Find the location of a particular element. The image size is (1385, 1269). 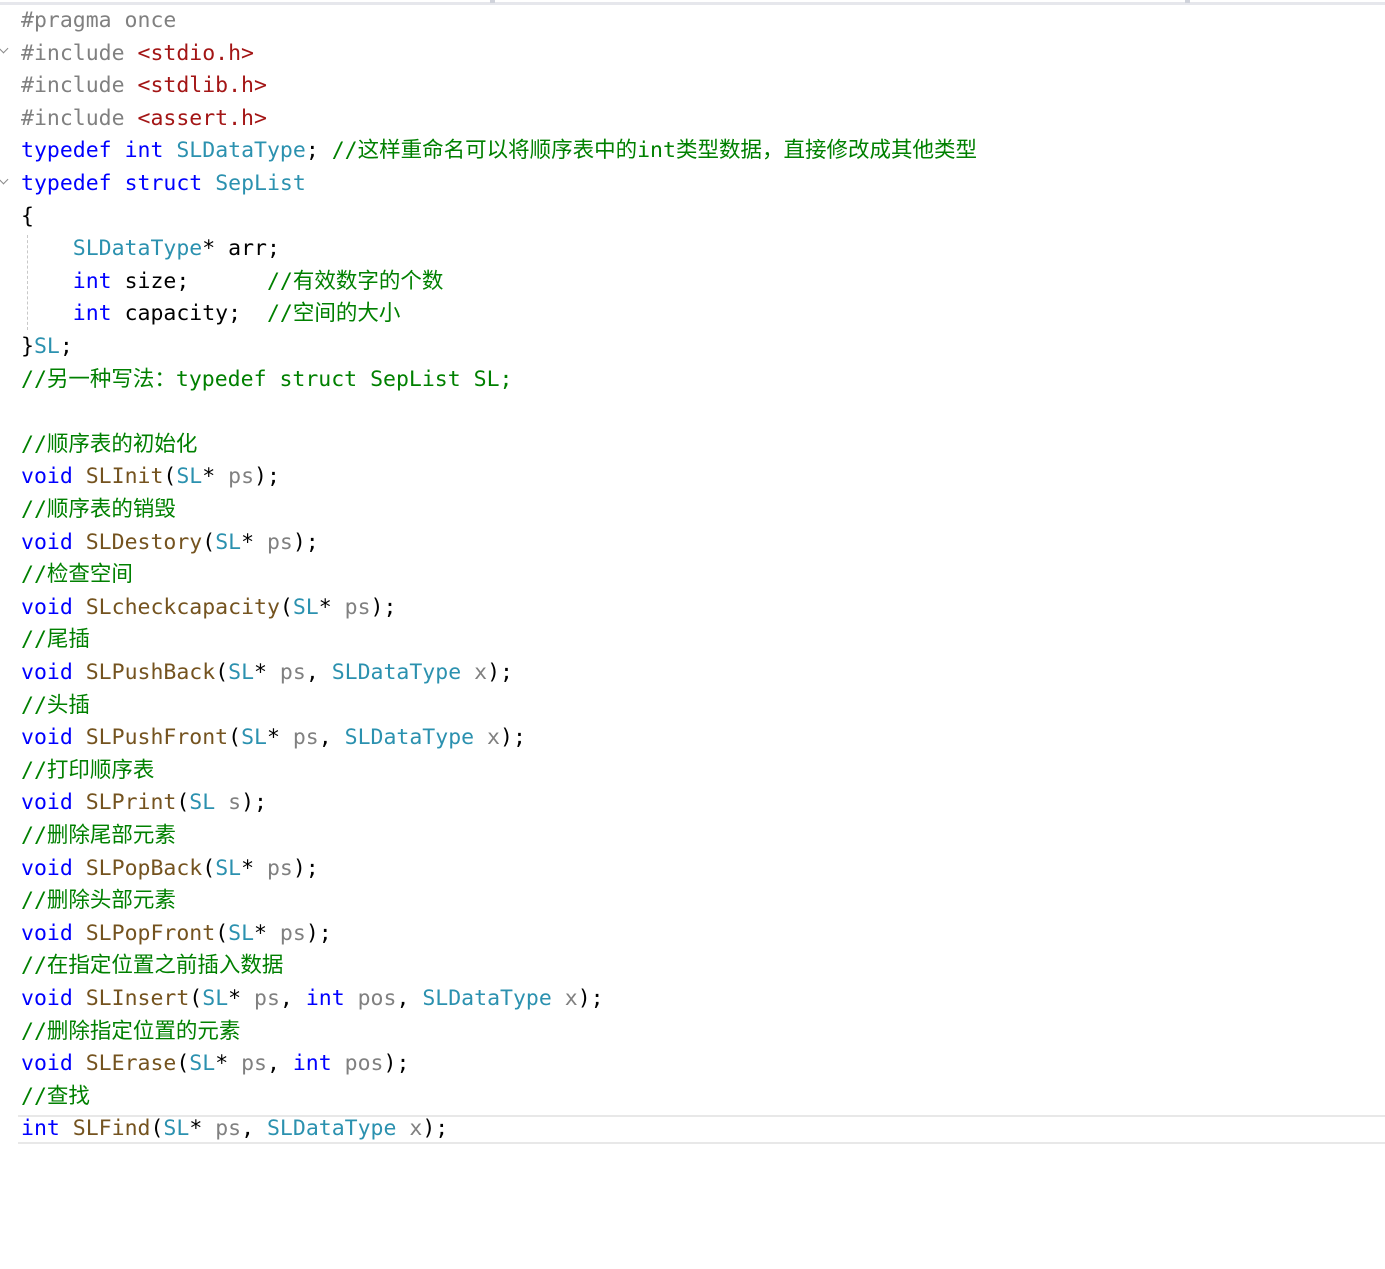

code-line: int capacity; //空间的大小 is located at coordinates (211, 314).